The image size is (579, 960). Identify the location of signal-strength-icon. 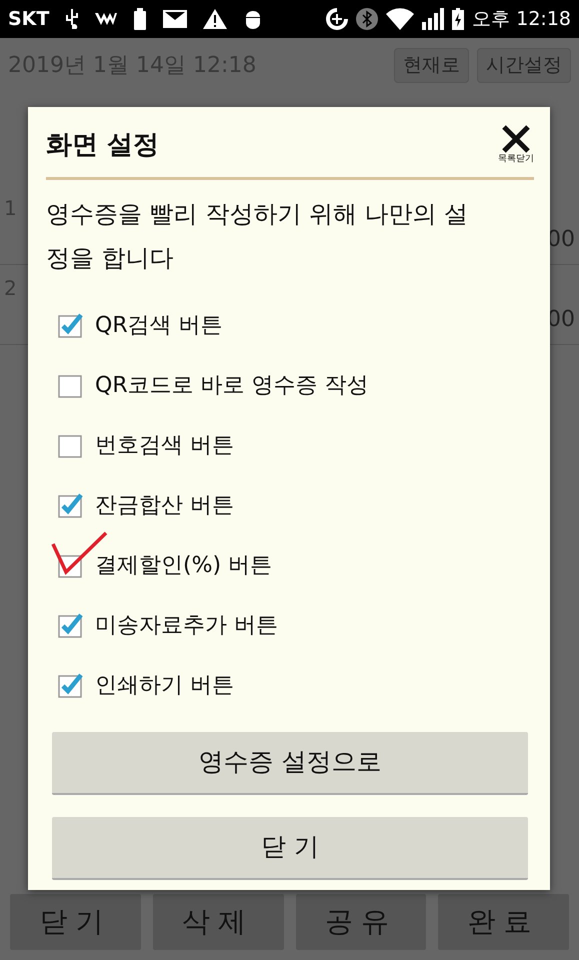
(106, 19).